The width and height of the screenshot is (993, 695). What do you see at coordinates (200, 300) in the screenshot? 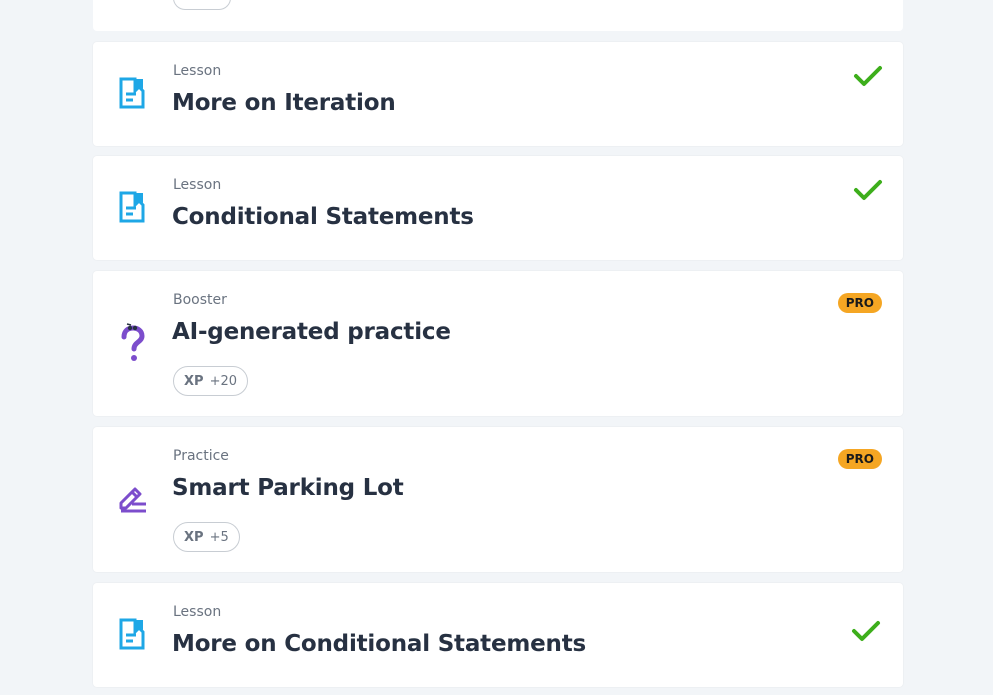
I see `item-type: Booster` at bounding box center [200, 300].